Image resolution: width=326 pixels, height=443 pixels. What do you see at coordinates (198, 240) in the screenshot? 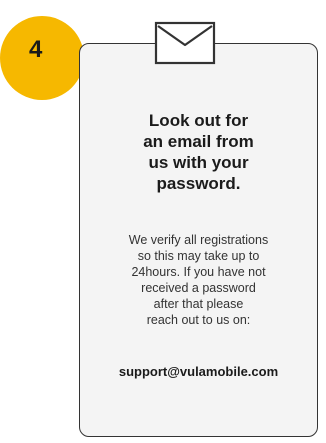
I see `card-body-line: We verify all registrations` at bounding box center [198, 240].